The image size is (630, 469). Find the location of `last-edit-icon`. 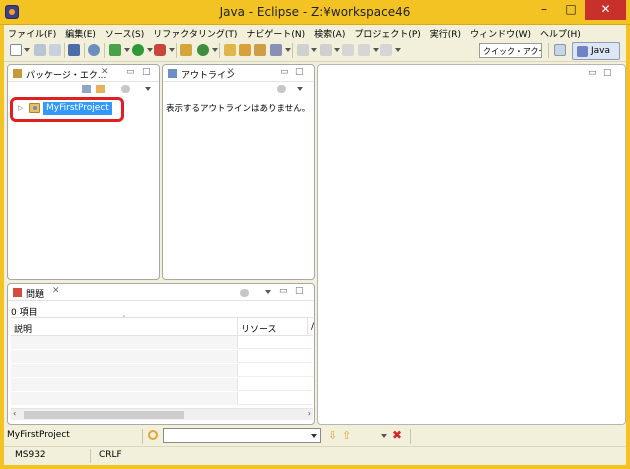

last-edit-icon is located at coordinates (348, 50).